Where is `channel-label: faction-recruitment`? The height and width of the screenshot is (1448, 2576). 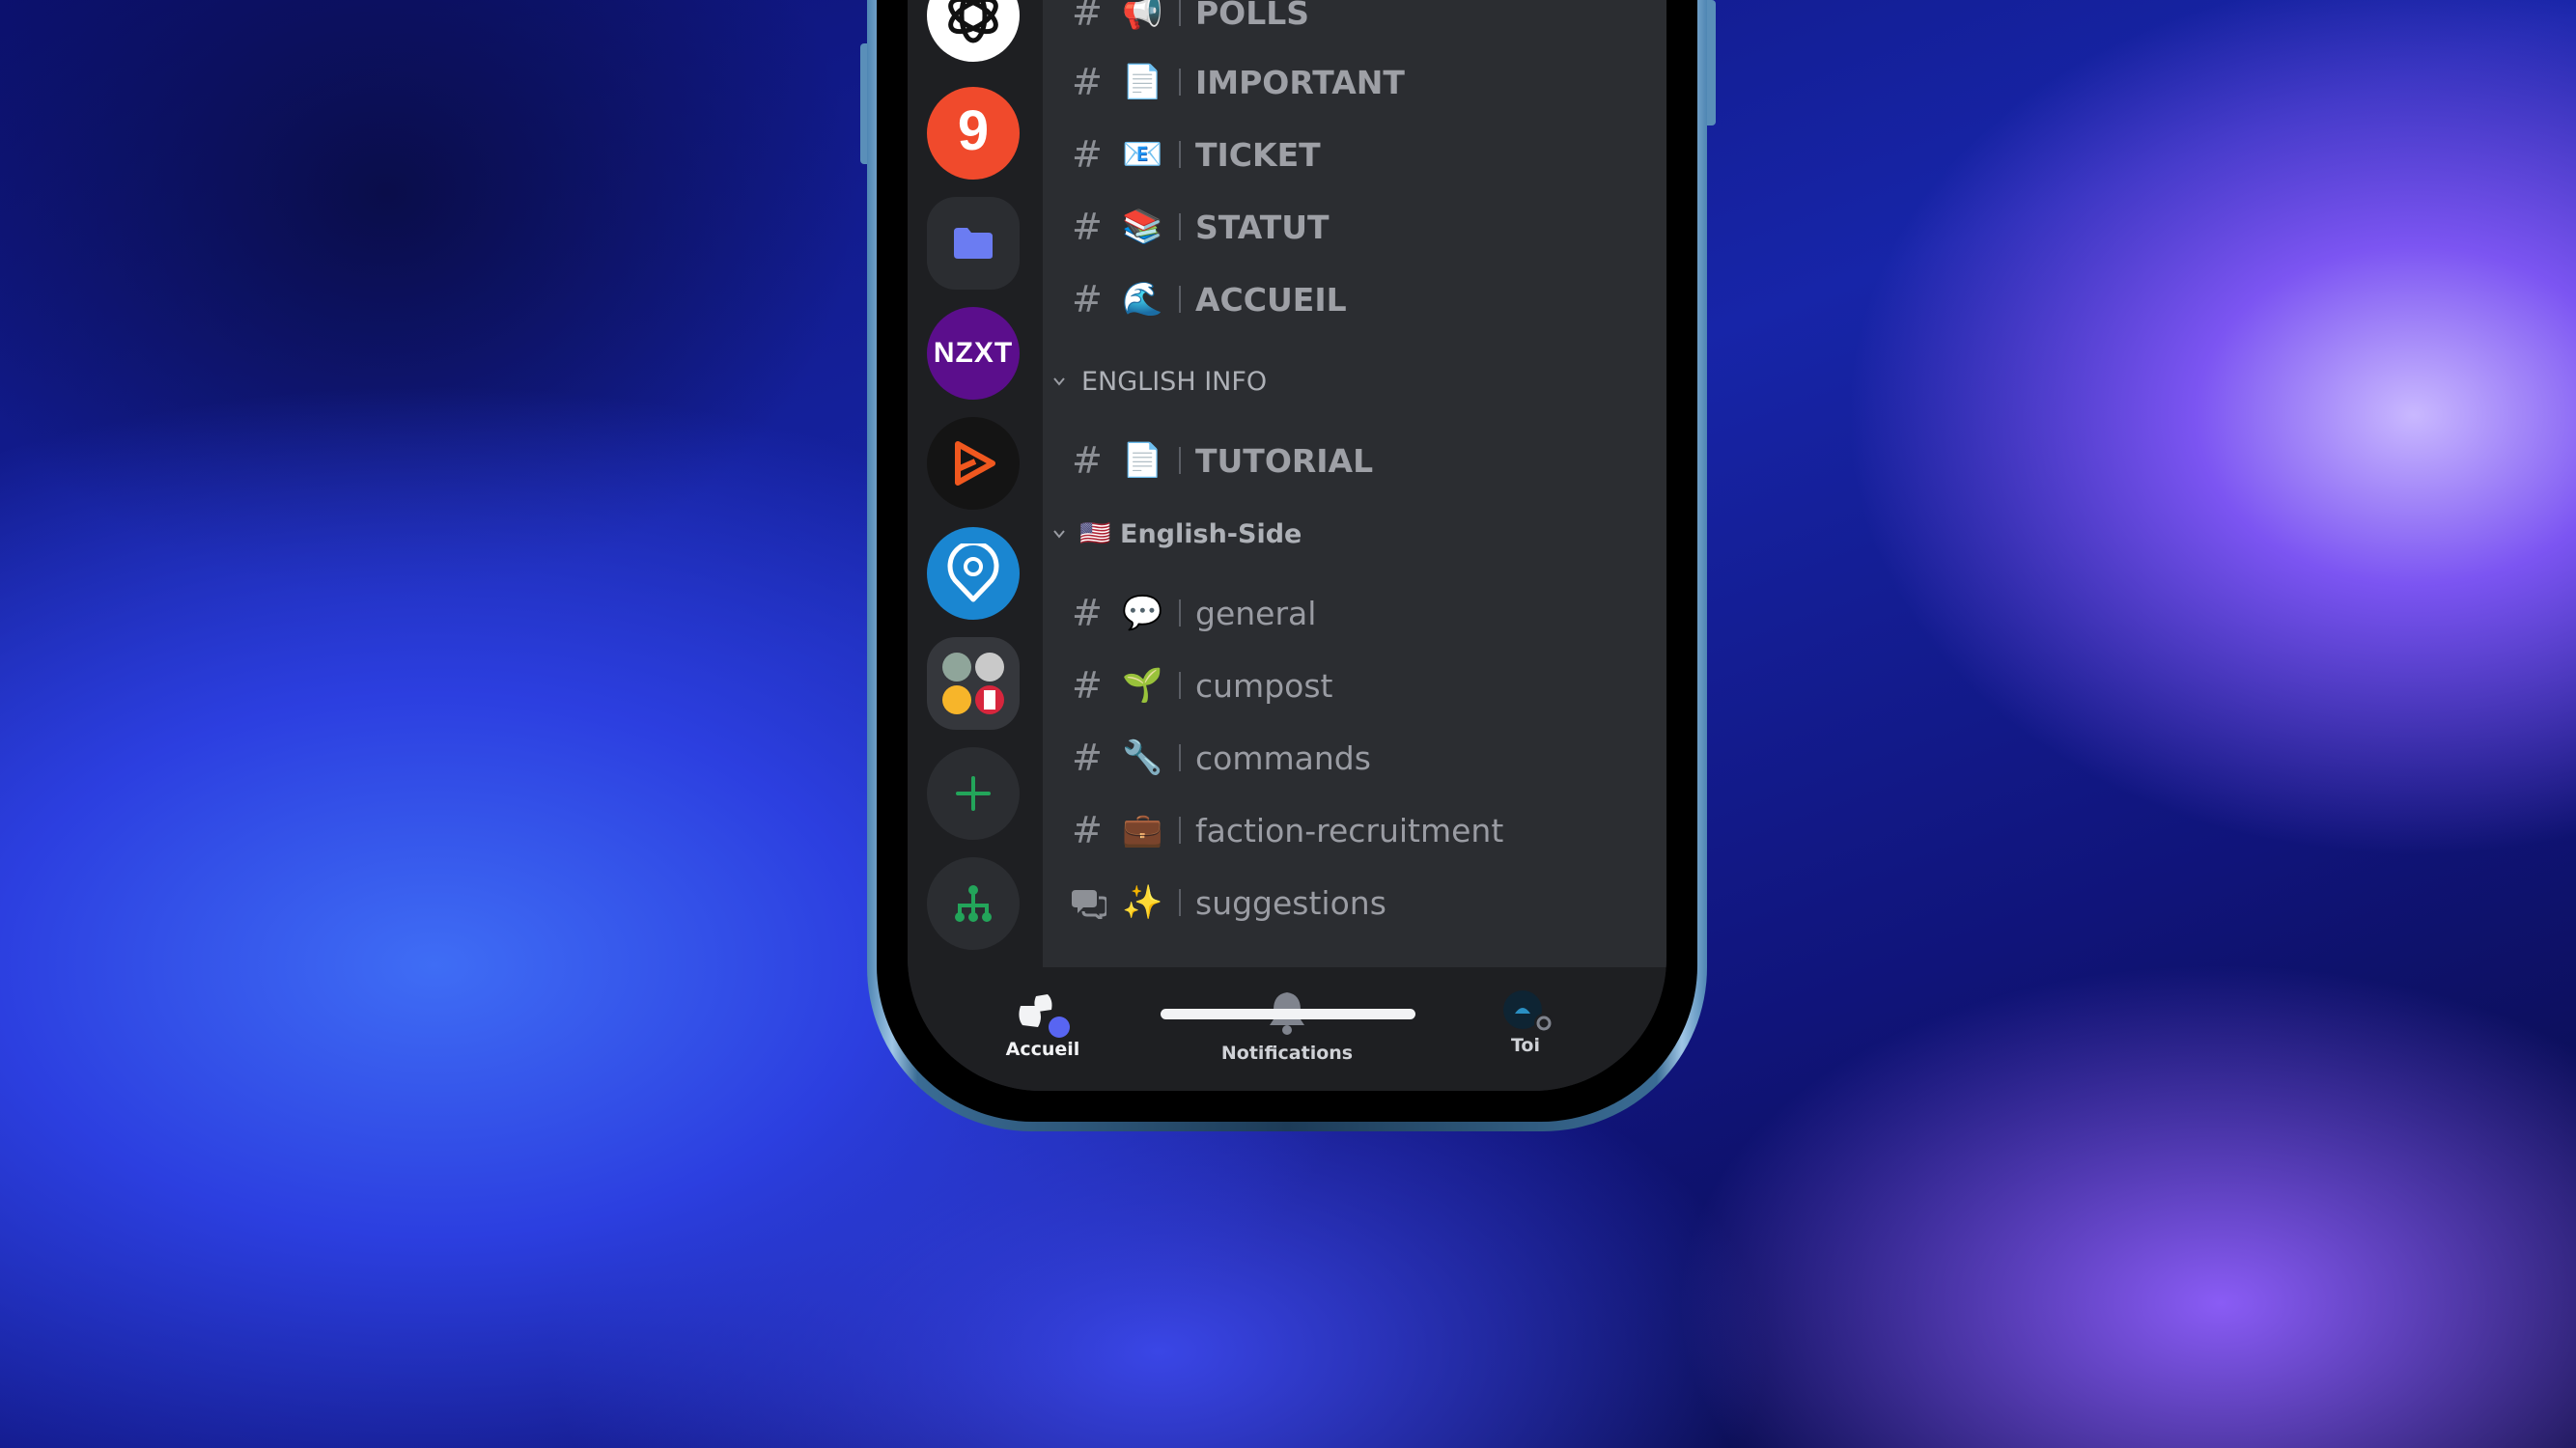
channel-label: faction-recruitment is located at coordinates (1350, 830).